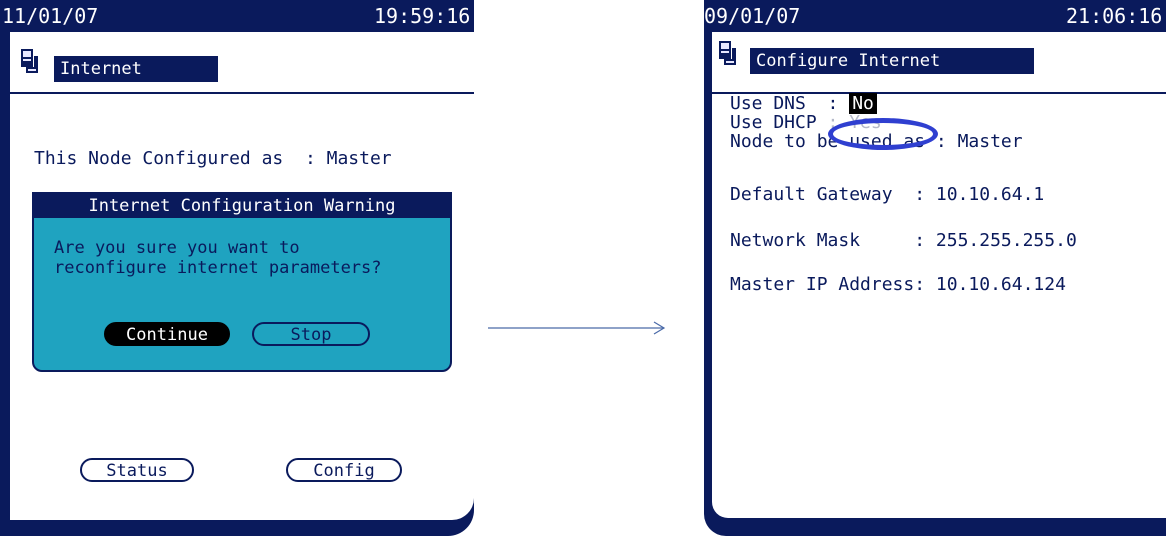 Image resolution: width=1166 pixels, height=536 pixels. What do you see at coordinates (348, 158) in the screenshot?
I see `node-config-value: : Master` at bounding box center [348, 158].